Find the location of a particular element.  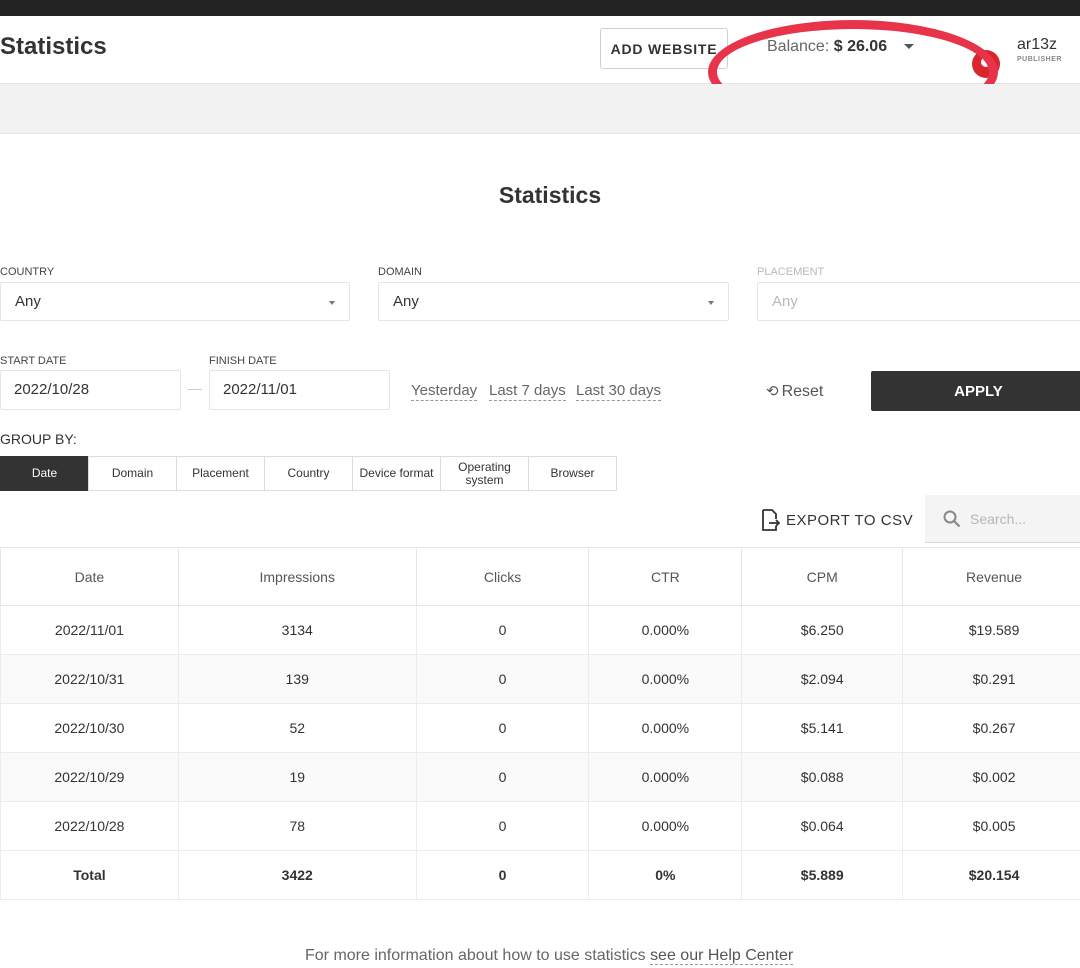

group-by-label: GROUP BY: is located at coordinates (38, 439).